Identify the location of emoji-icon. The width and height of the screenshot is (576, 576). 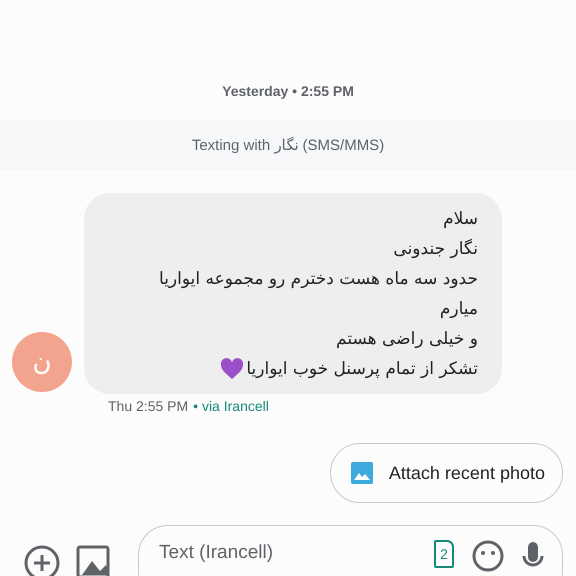
(488, 556).